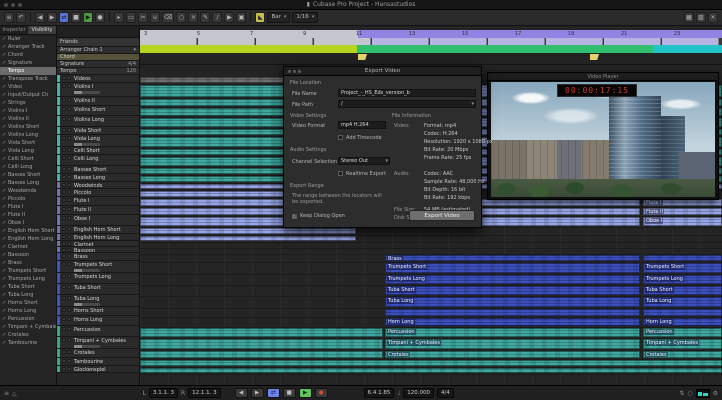  Describe the element at coordinates (682, 221) in the screenshot. I see `midi-region: Oboe I` at that location.